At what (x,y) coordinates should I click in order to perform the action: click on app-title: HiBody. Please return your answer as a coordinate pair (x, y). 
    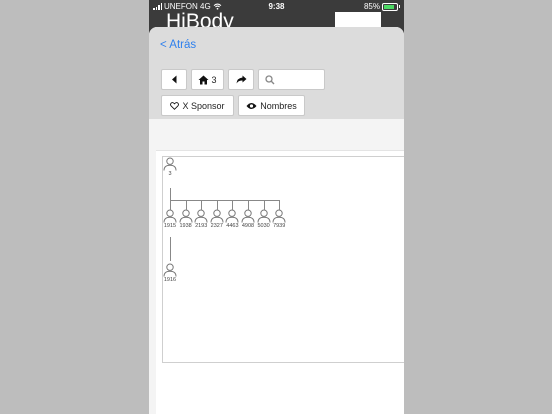
    Looking at the image, I should click on (200, 19).